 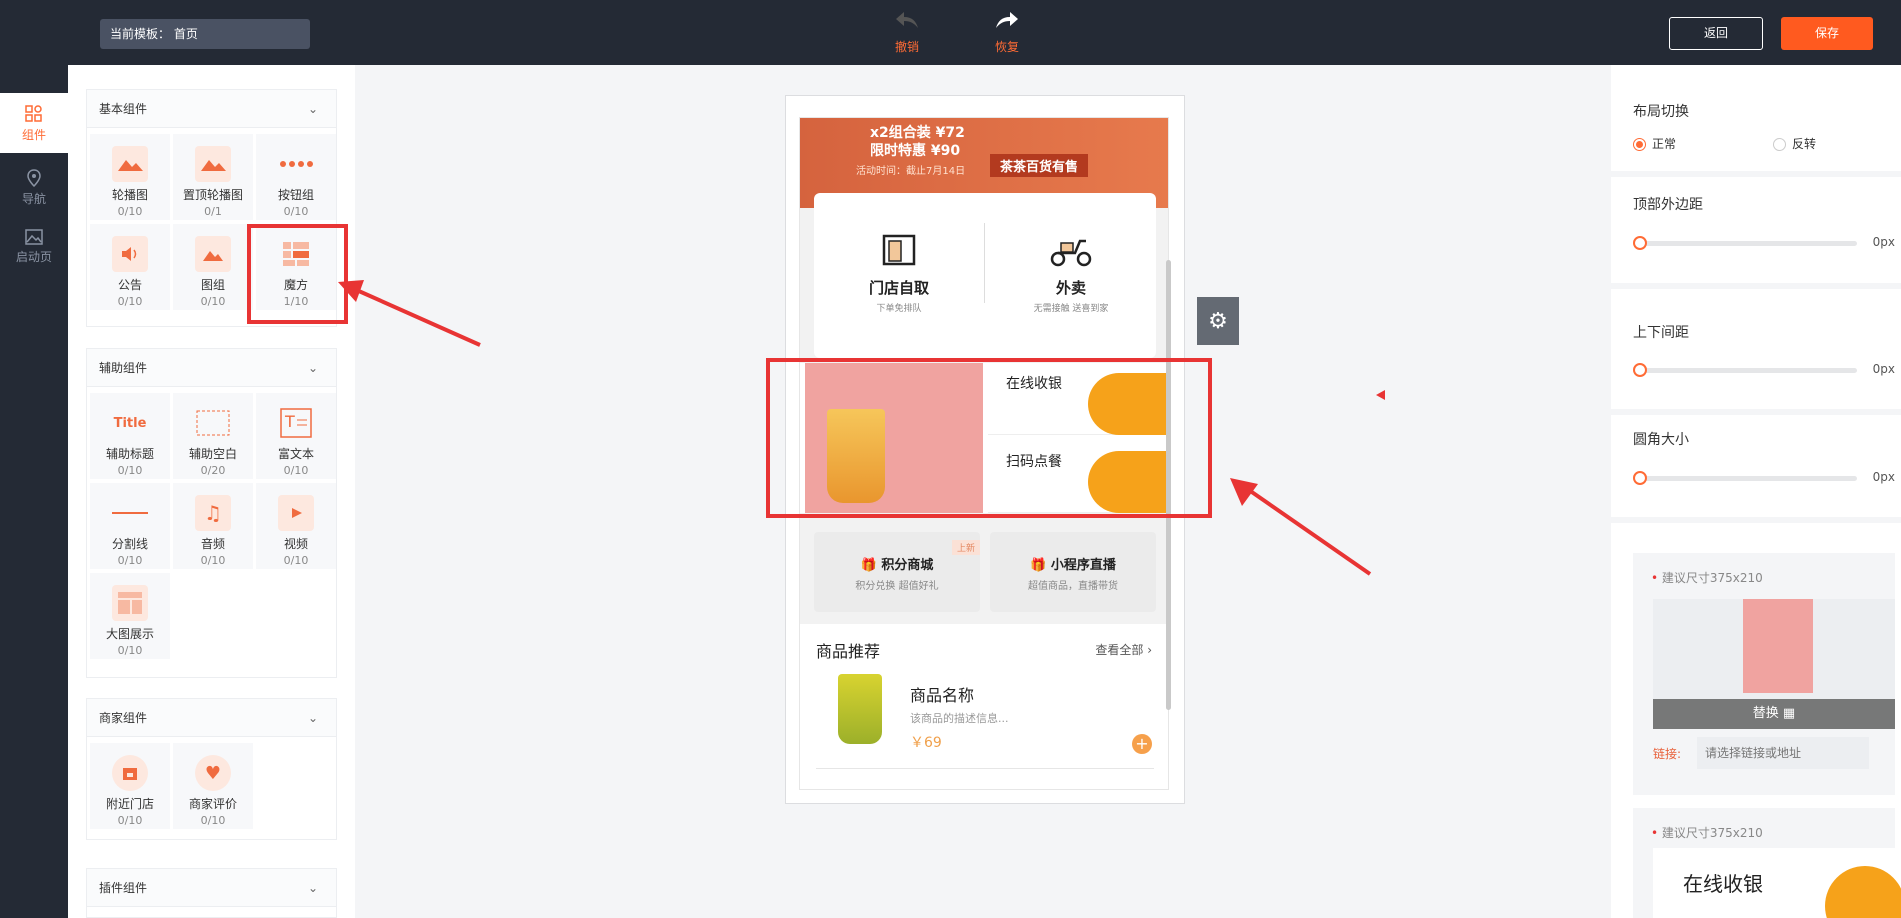 What do you see at coordinates (123, 109) in the screenshot?
I see `group-title: 基本组件` at bounding box center [123, 109].